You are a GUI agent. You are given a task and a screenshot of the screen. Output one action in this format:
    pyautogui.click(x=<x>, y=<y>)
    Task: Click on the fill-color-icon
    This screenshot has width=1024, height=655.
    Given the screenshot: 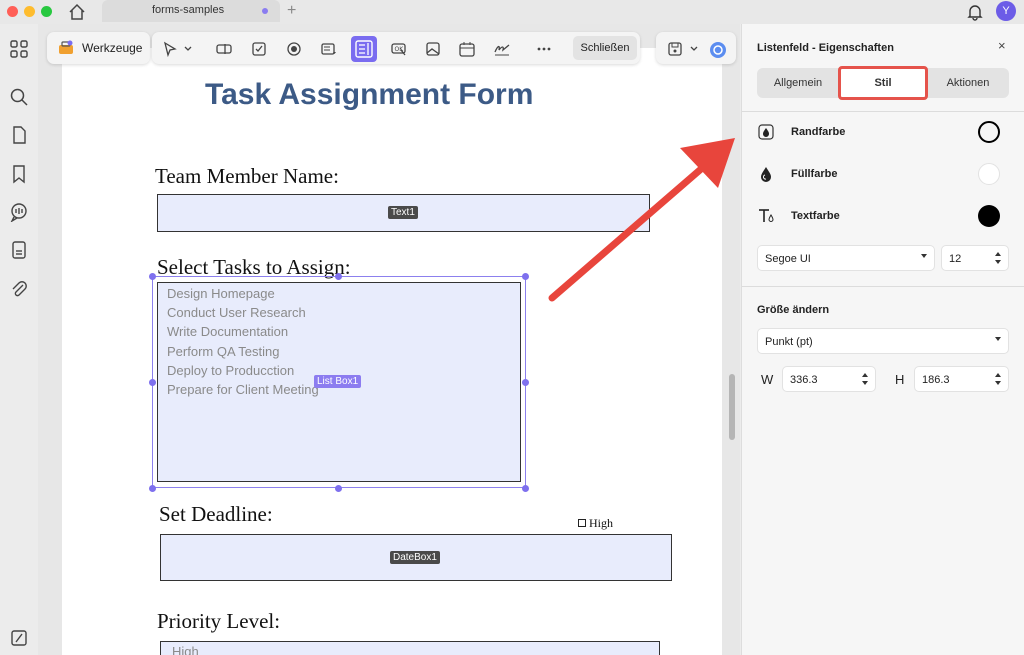 What is the action you would take?
    pyautogui.click(x=766, y=174)
    